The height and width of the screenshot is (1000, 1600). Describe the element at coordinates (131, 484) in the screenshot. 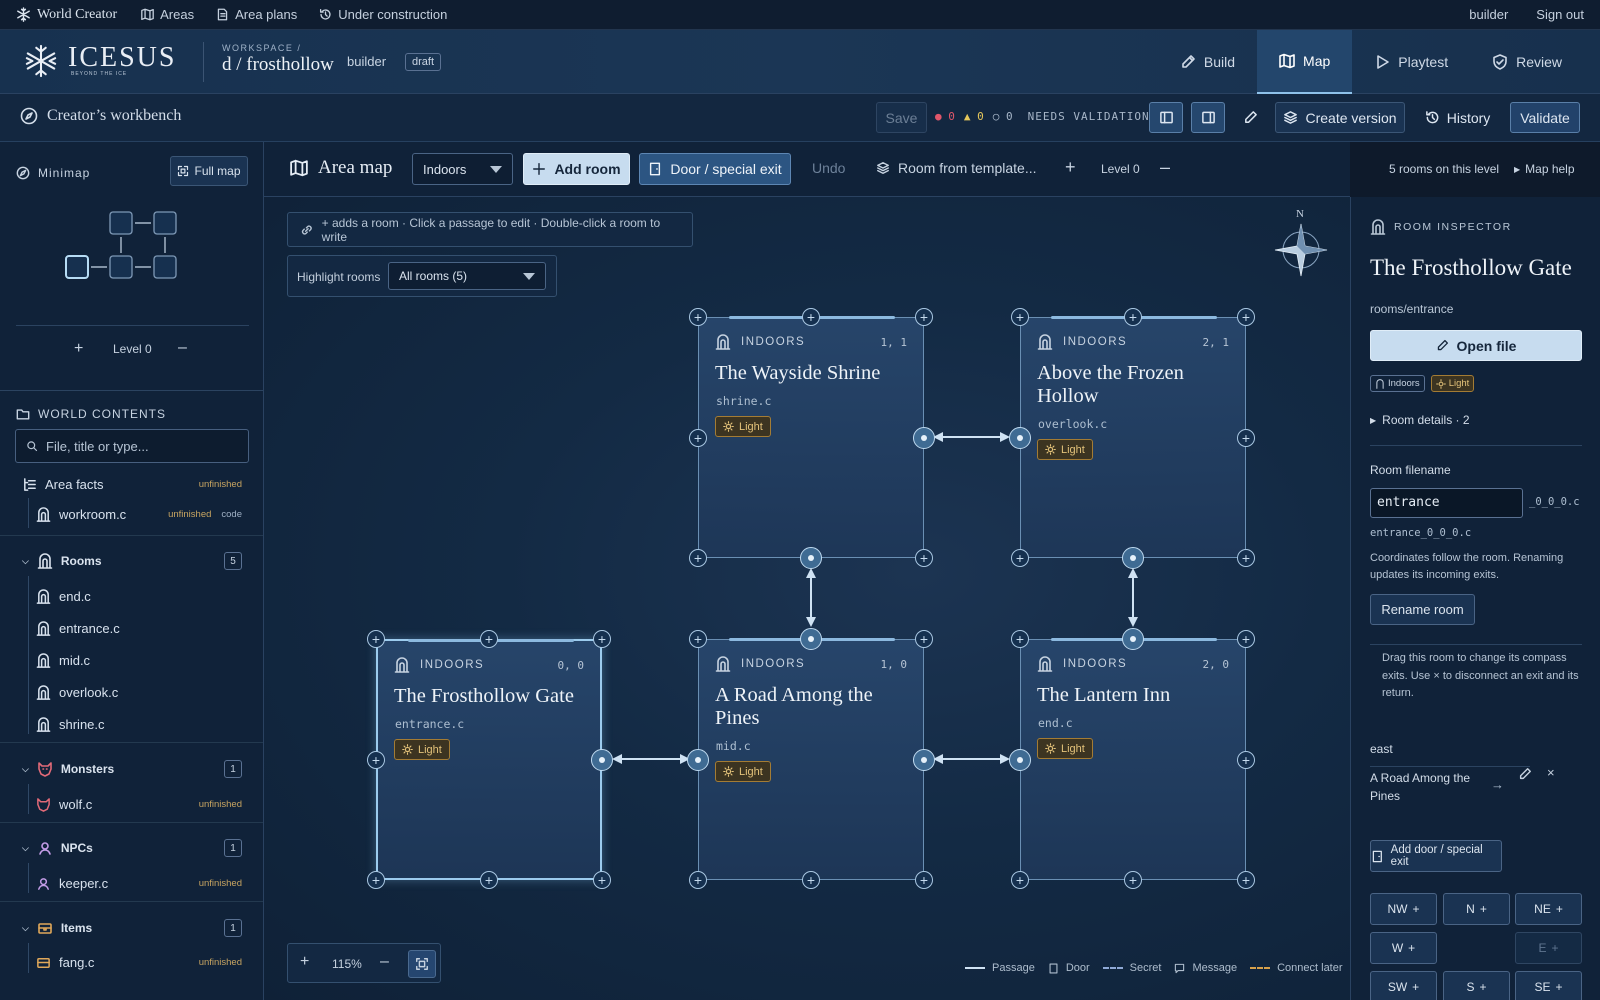

I see `area-facts-item: Area facts unfinished` at that location.